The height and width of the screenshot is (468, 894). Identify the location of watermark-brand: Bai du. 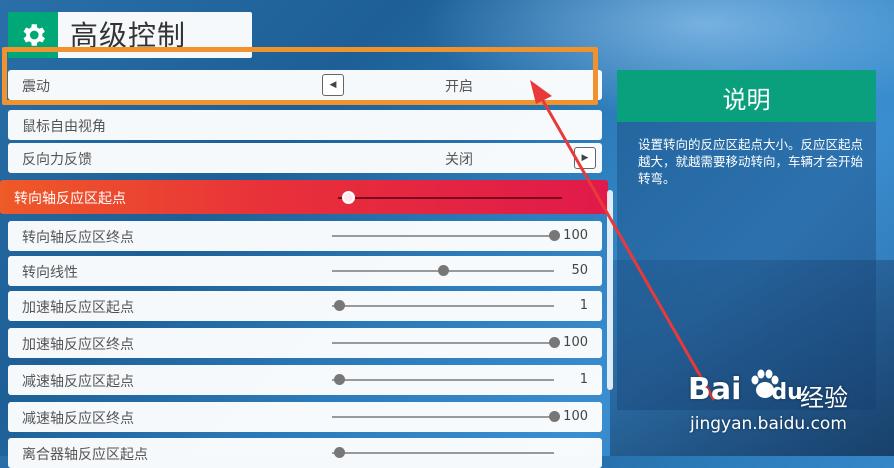
(745, 389).